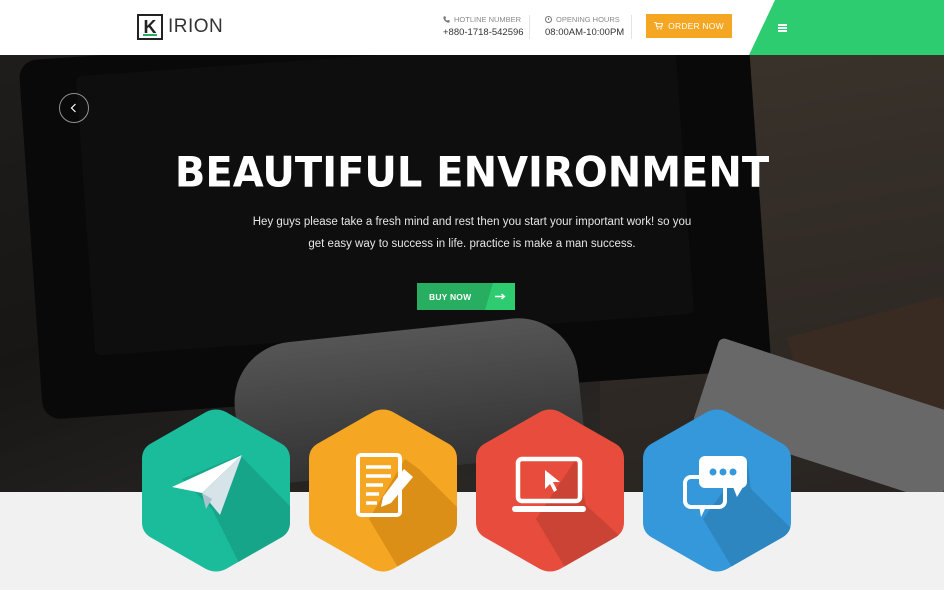 This screenshot has width=944, height=590. Describe the element at coordinates (500, 296) in the screenshot. I see `arrow-right-icon` at that location.